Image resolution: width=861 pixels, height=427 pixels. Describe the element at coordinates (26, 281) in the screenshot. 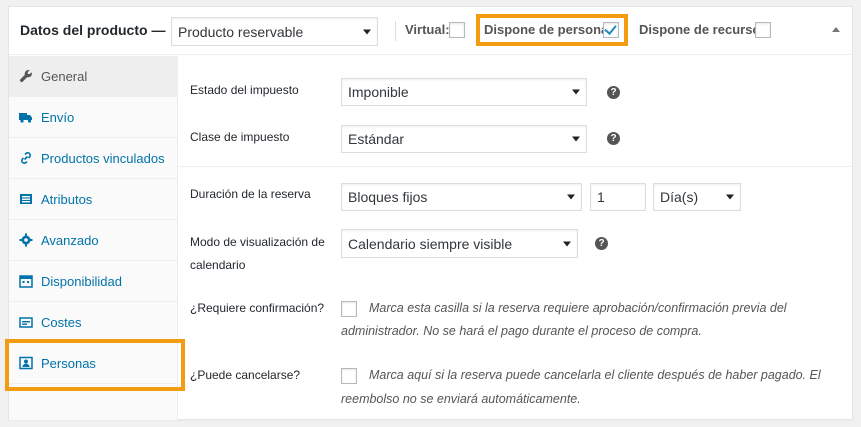

I see `calendar-icon` at that location.